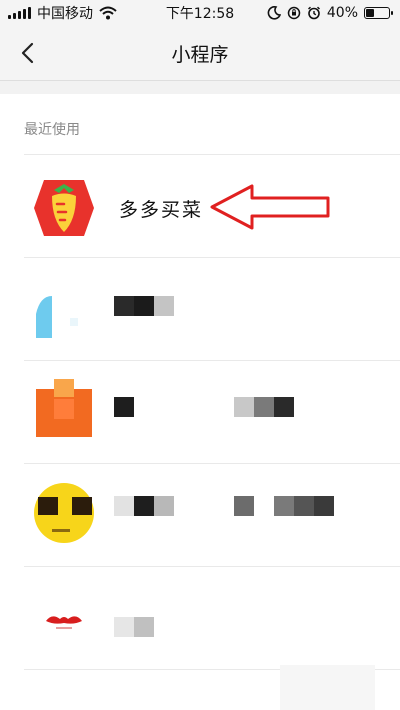 This screenshot has height=710, width=400. What do you see at coordinates (19, 13) in the screenshot?
I see `signal-strength-icon` at bounding box center [19, 13].